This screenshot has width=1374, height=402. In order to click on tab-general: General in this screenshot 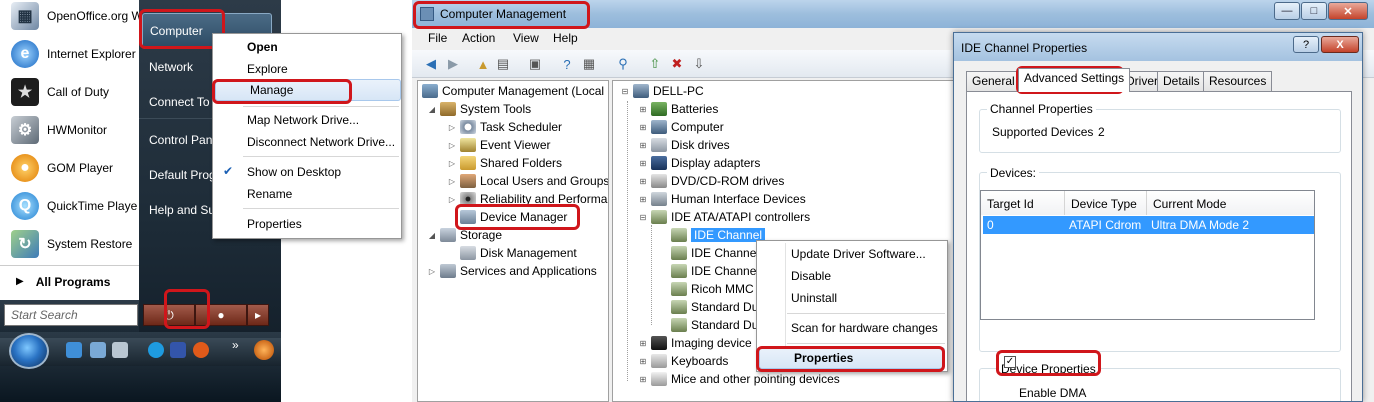, I will do `click(993, 81)`.